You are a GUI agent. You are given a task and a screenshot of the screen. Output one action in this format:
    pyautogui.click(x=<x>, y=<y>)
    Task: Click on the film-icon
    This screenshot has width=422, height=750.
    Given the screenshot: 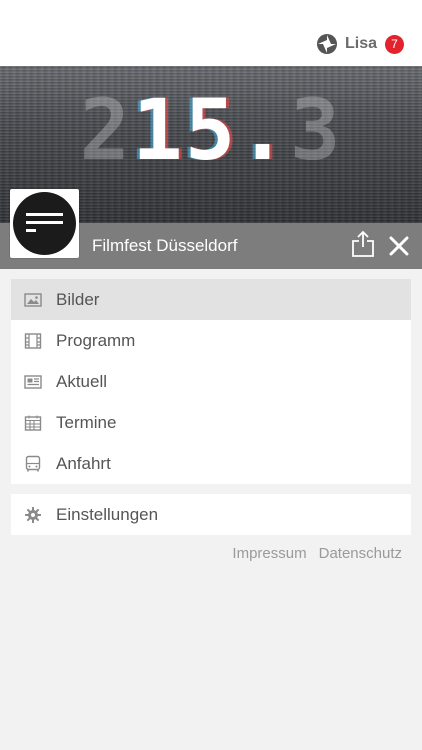 What is the action you would take?
    pyautogui.click(x=33, y=340)
    